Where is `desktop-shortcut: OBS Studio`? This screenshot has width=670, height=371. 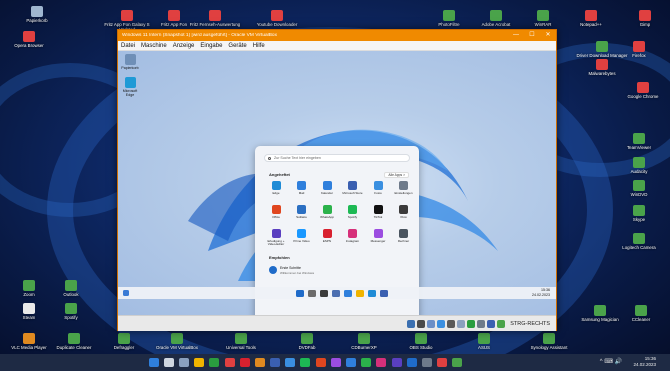
desktop-shortcut: OBS Studio is located at coordinates (421, 341).